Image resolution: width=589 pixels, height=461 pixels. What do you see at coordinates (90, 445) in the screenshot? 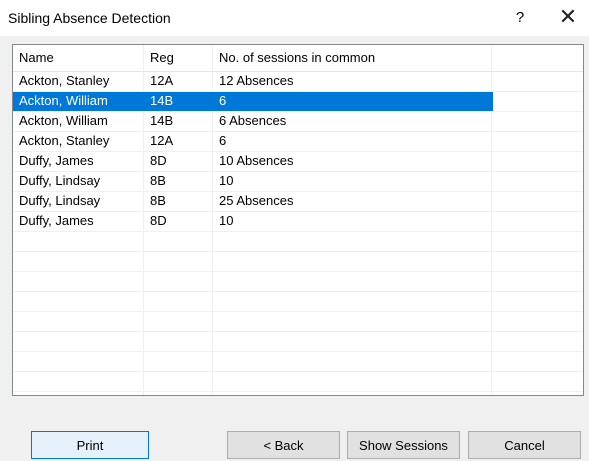
I see `print-button: Print` at bounding box center [90, 445].